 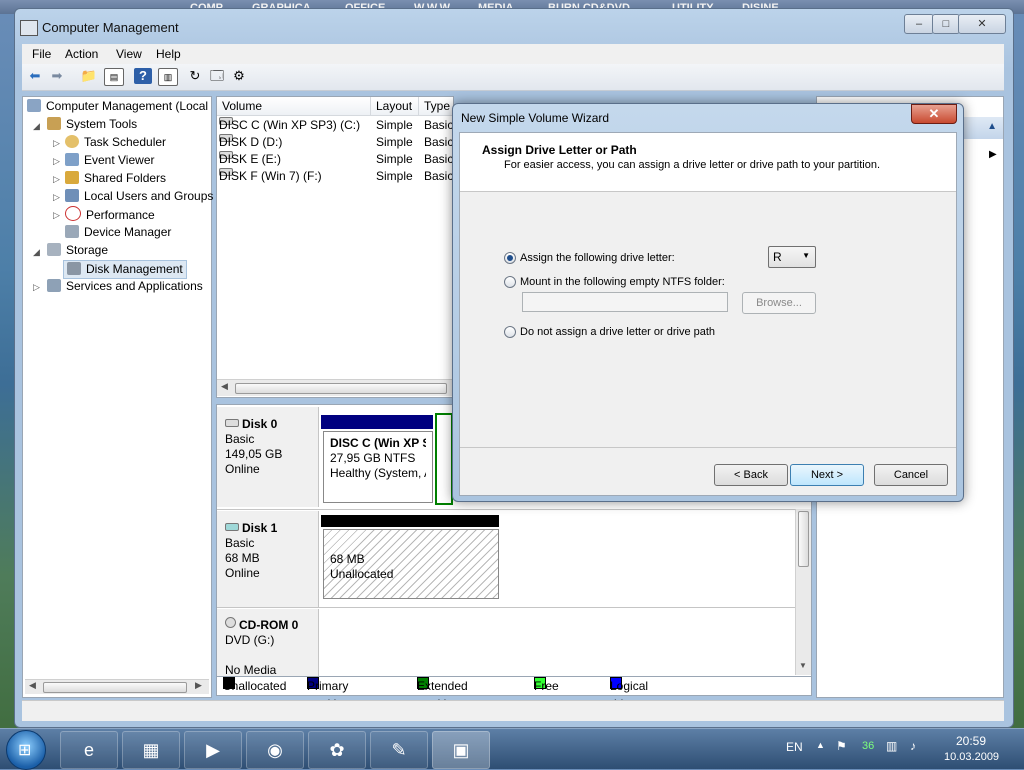 What do you see at coordinates (168, 54) in the screenshot?
I see `menu-help: Help` at bounding box center [168, 54].